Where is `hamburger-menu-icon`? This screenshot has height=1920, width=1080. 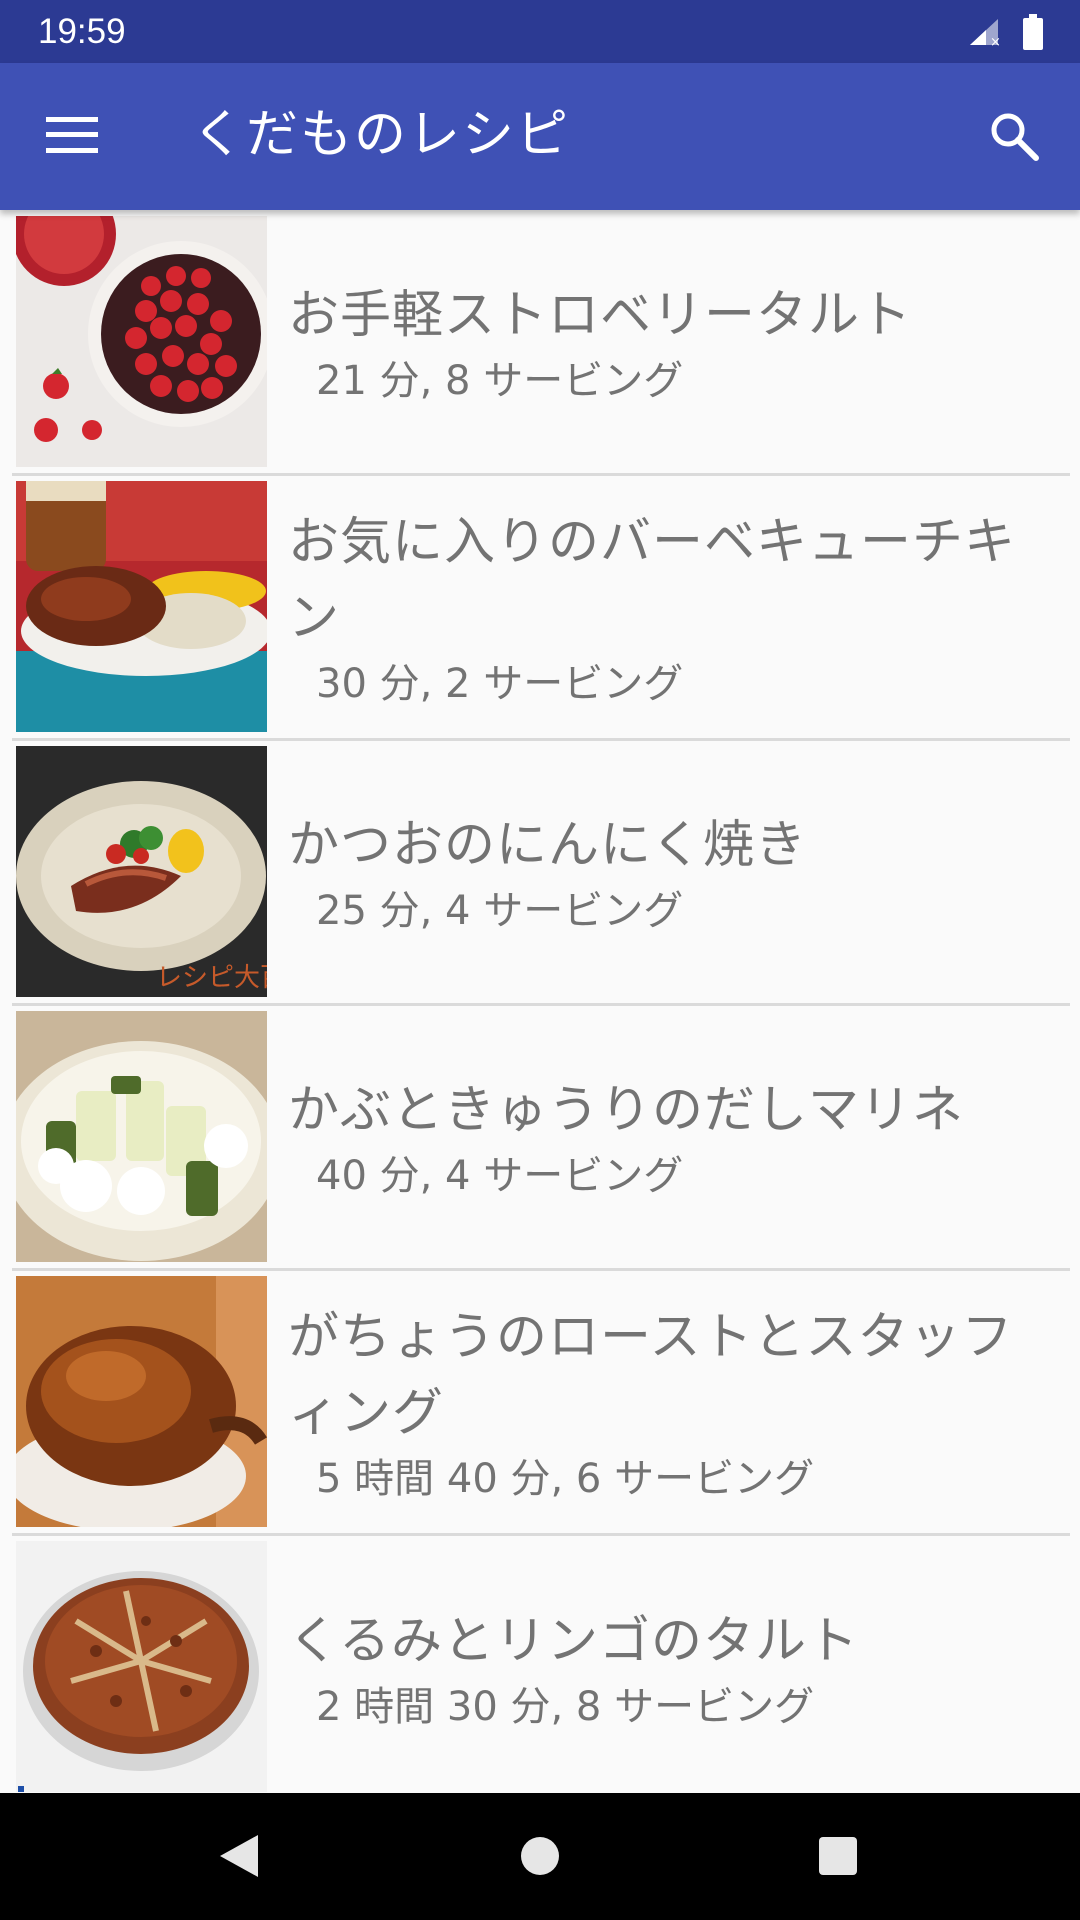 hamburger-menu-icon is located at coordinates (72, 135).